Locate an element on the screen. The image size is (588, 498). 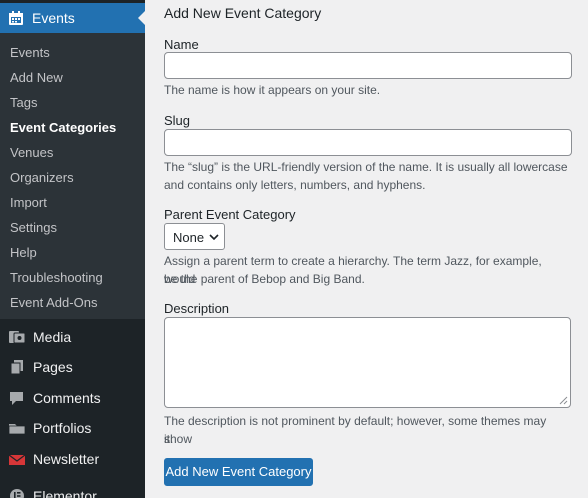
menu-item-newsletter: Newsletter is located at coordinates (72, 459).